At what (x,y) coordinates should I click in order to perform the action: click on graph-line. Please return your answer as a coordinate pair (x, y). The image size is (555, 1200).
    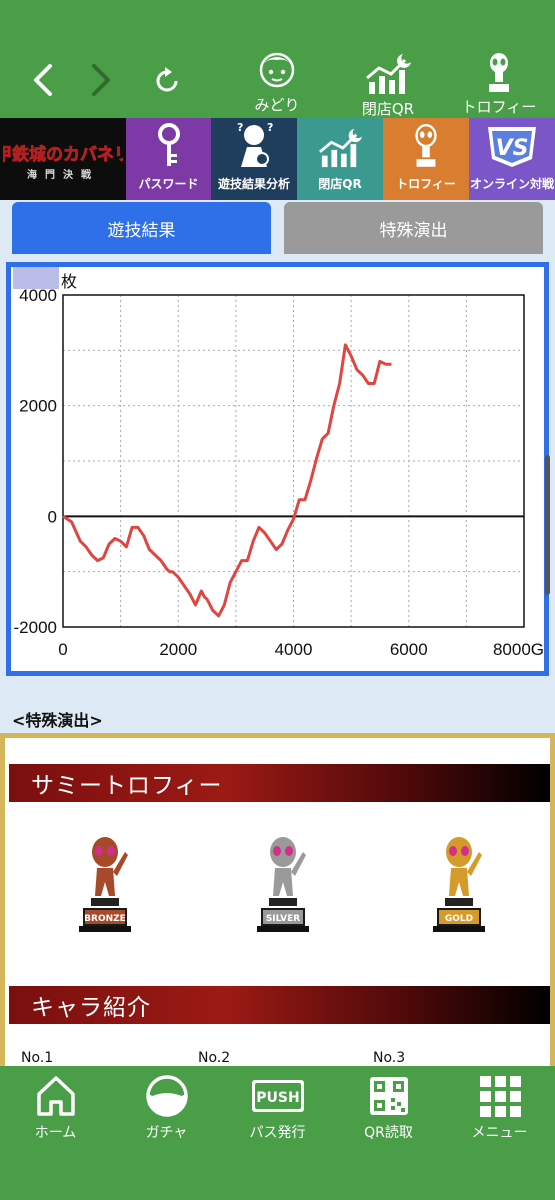
    Looking at the image, I should click on (227, 480).